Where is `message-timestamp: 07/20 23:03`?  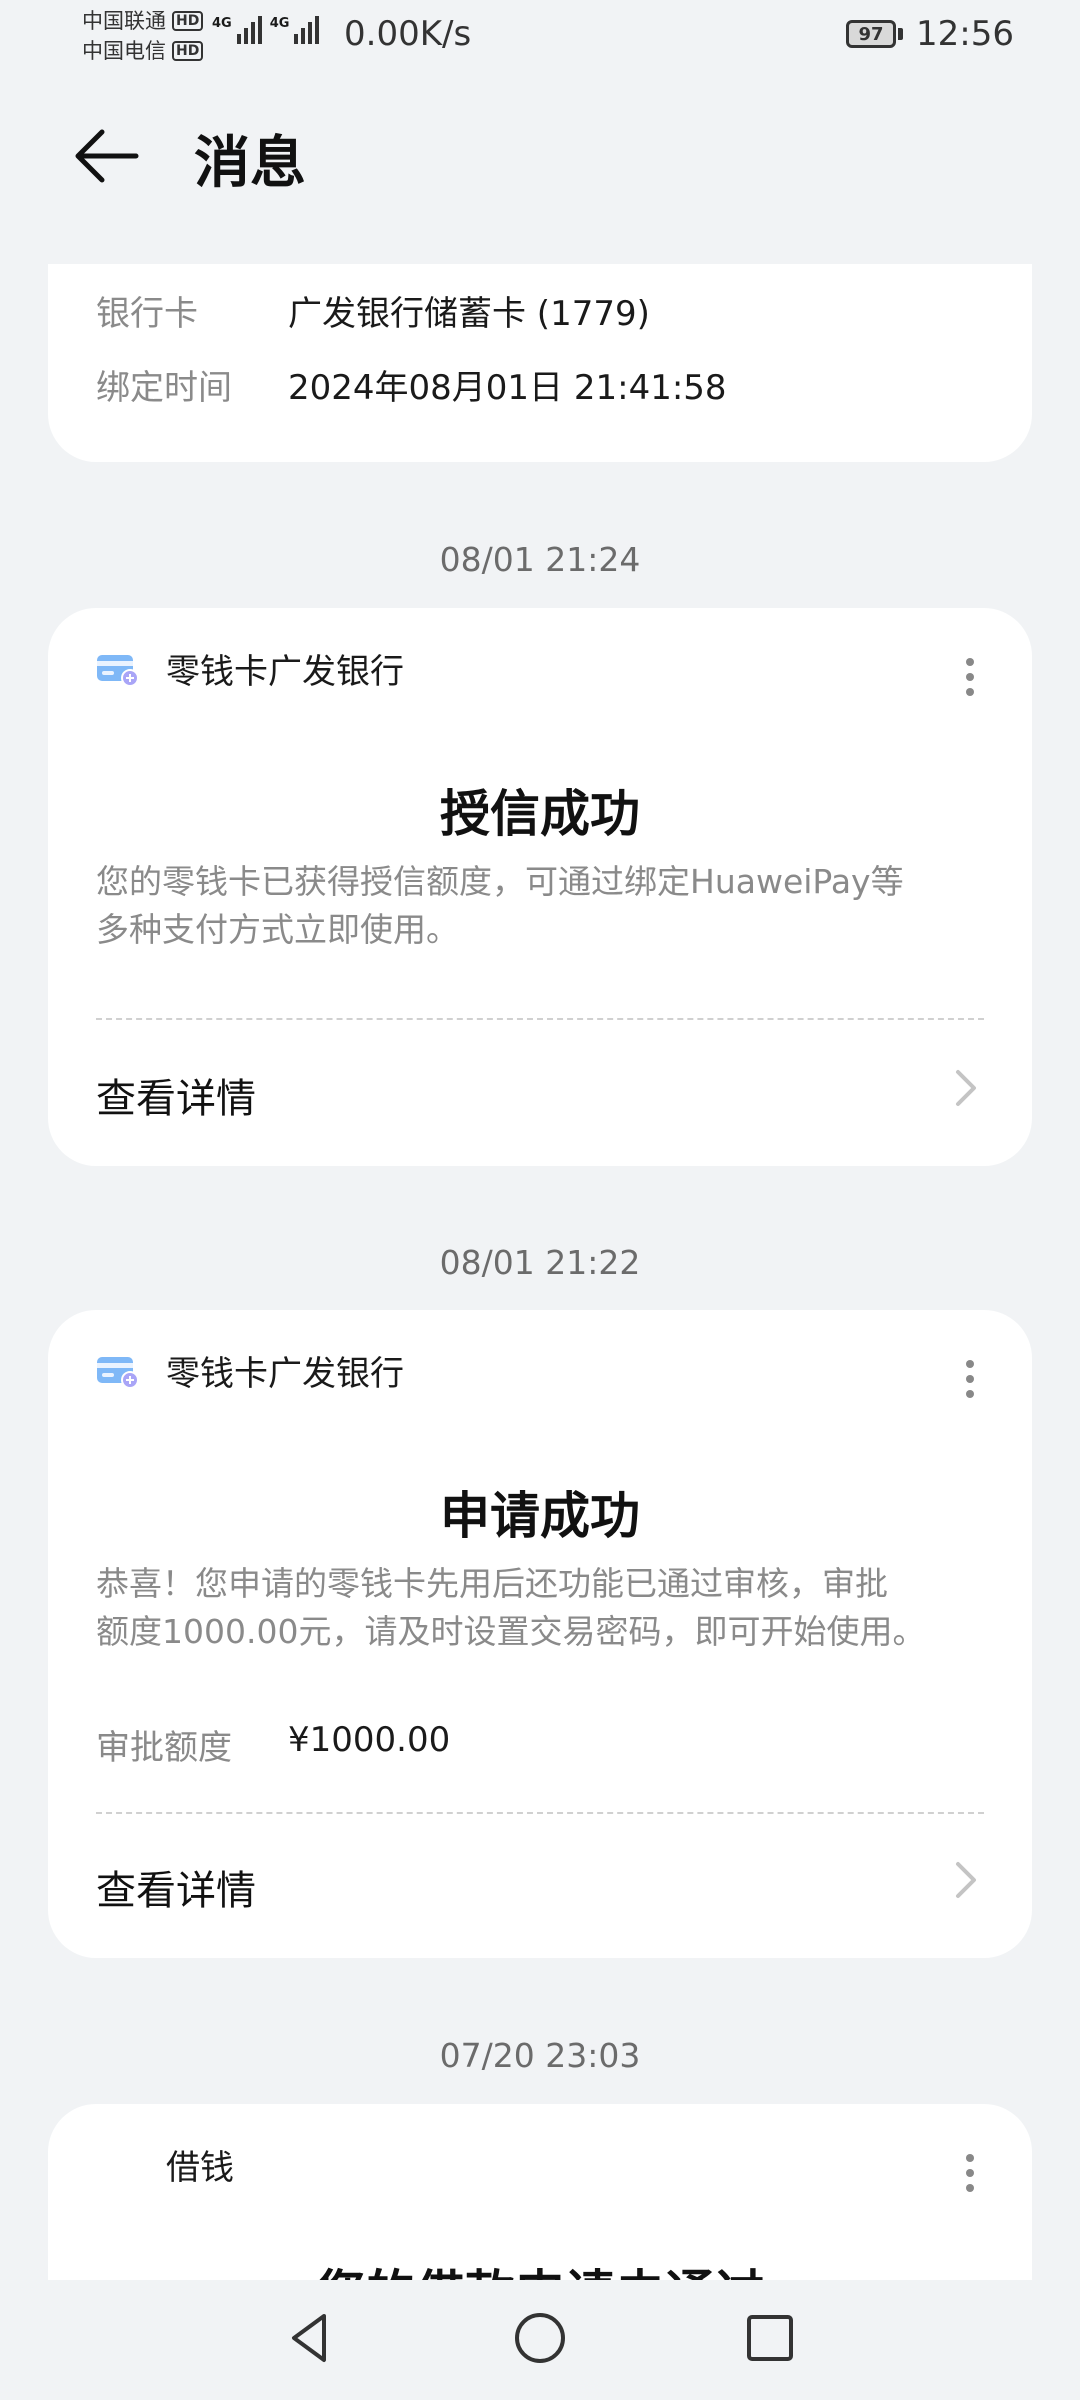 message-timestamp: 07/20 23:03 is located at coordinates (540, 2055).